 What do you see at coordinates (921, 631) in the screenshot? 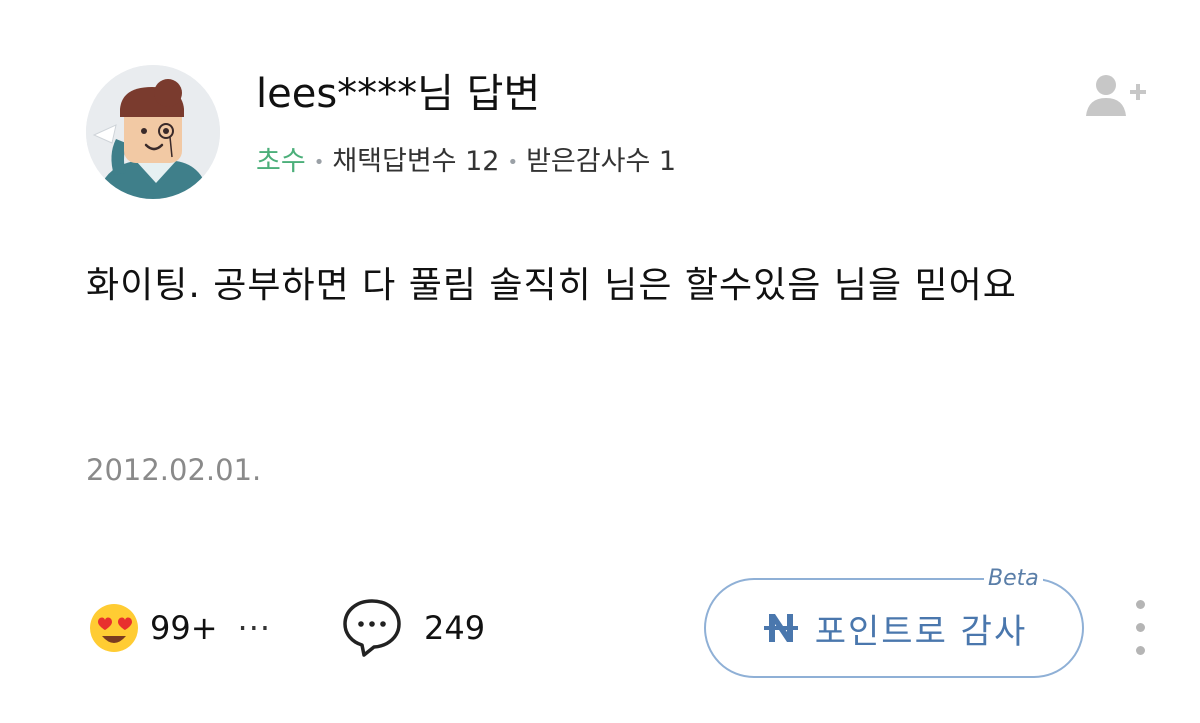
I see `thanks-button-label: 포인트로 감사` at bounding box center [921, 631].